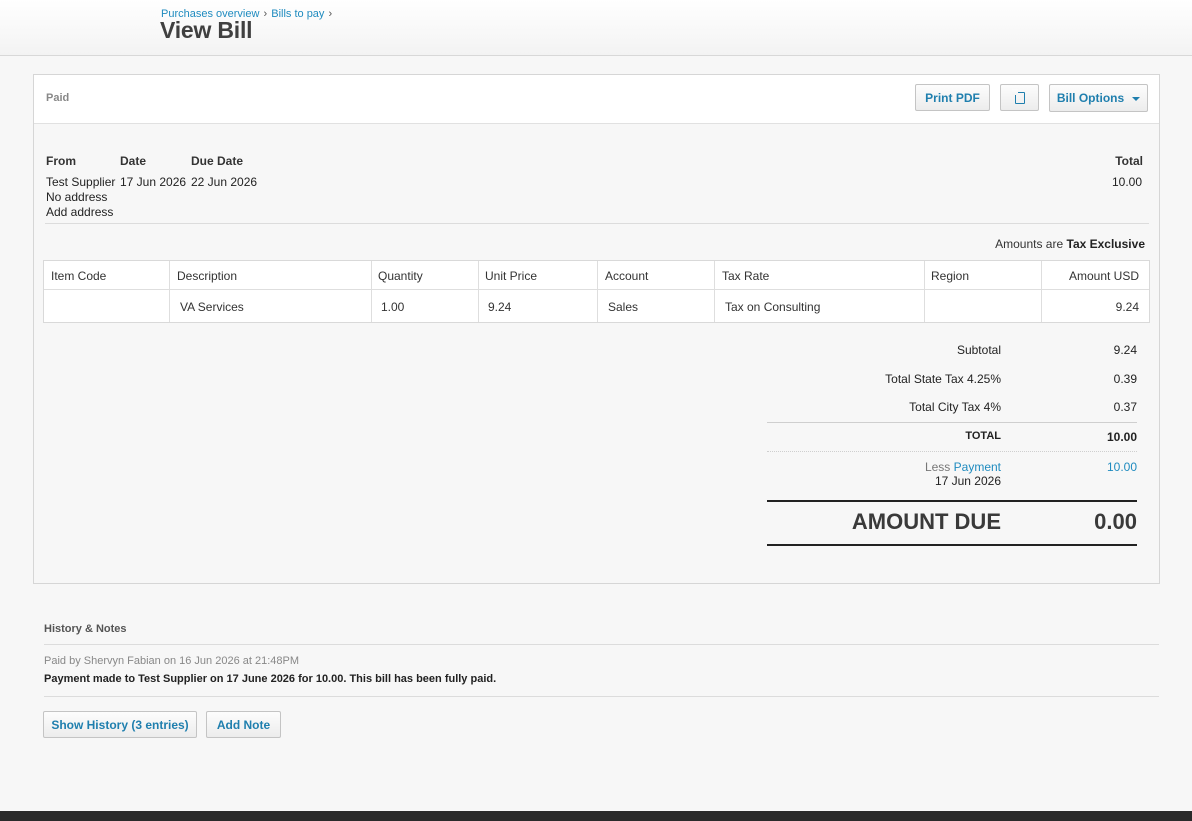  I want to click on column-header-tax-rate: Tax Rate, so click(746, 276).